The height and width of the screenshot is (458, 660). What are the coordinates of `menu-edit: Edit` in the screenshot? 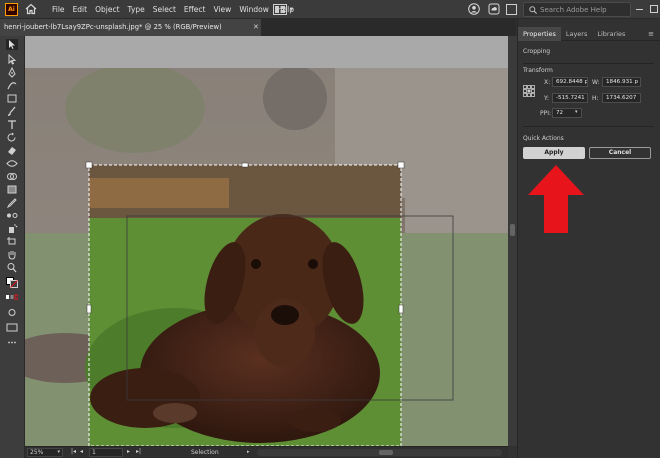 It's located at (80, 9).